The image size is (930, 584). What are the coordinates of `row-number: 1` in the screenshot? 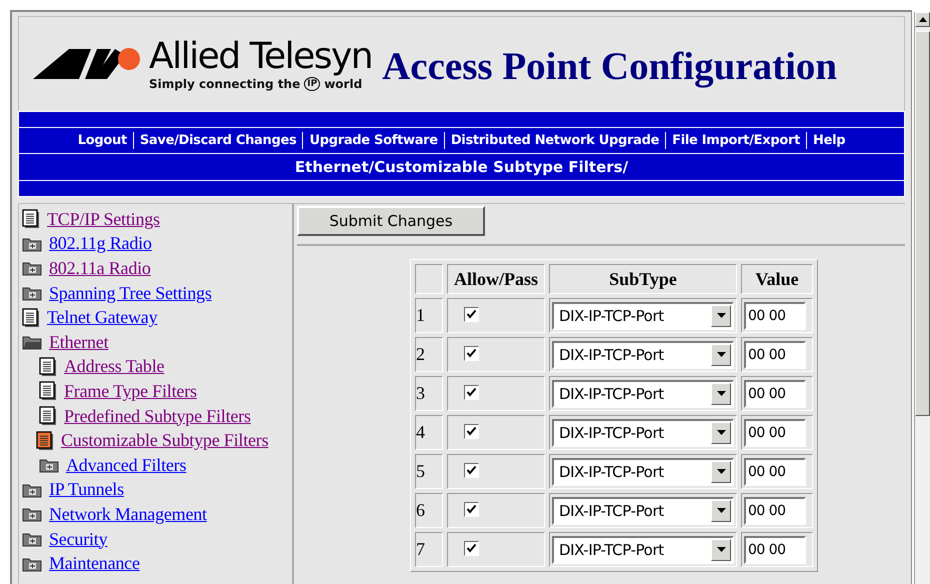 It's located at (429, 315).